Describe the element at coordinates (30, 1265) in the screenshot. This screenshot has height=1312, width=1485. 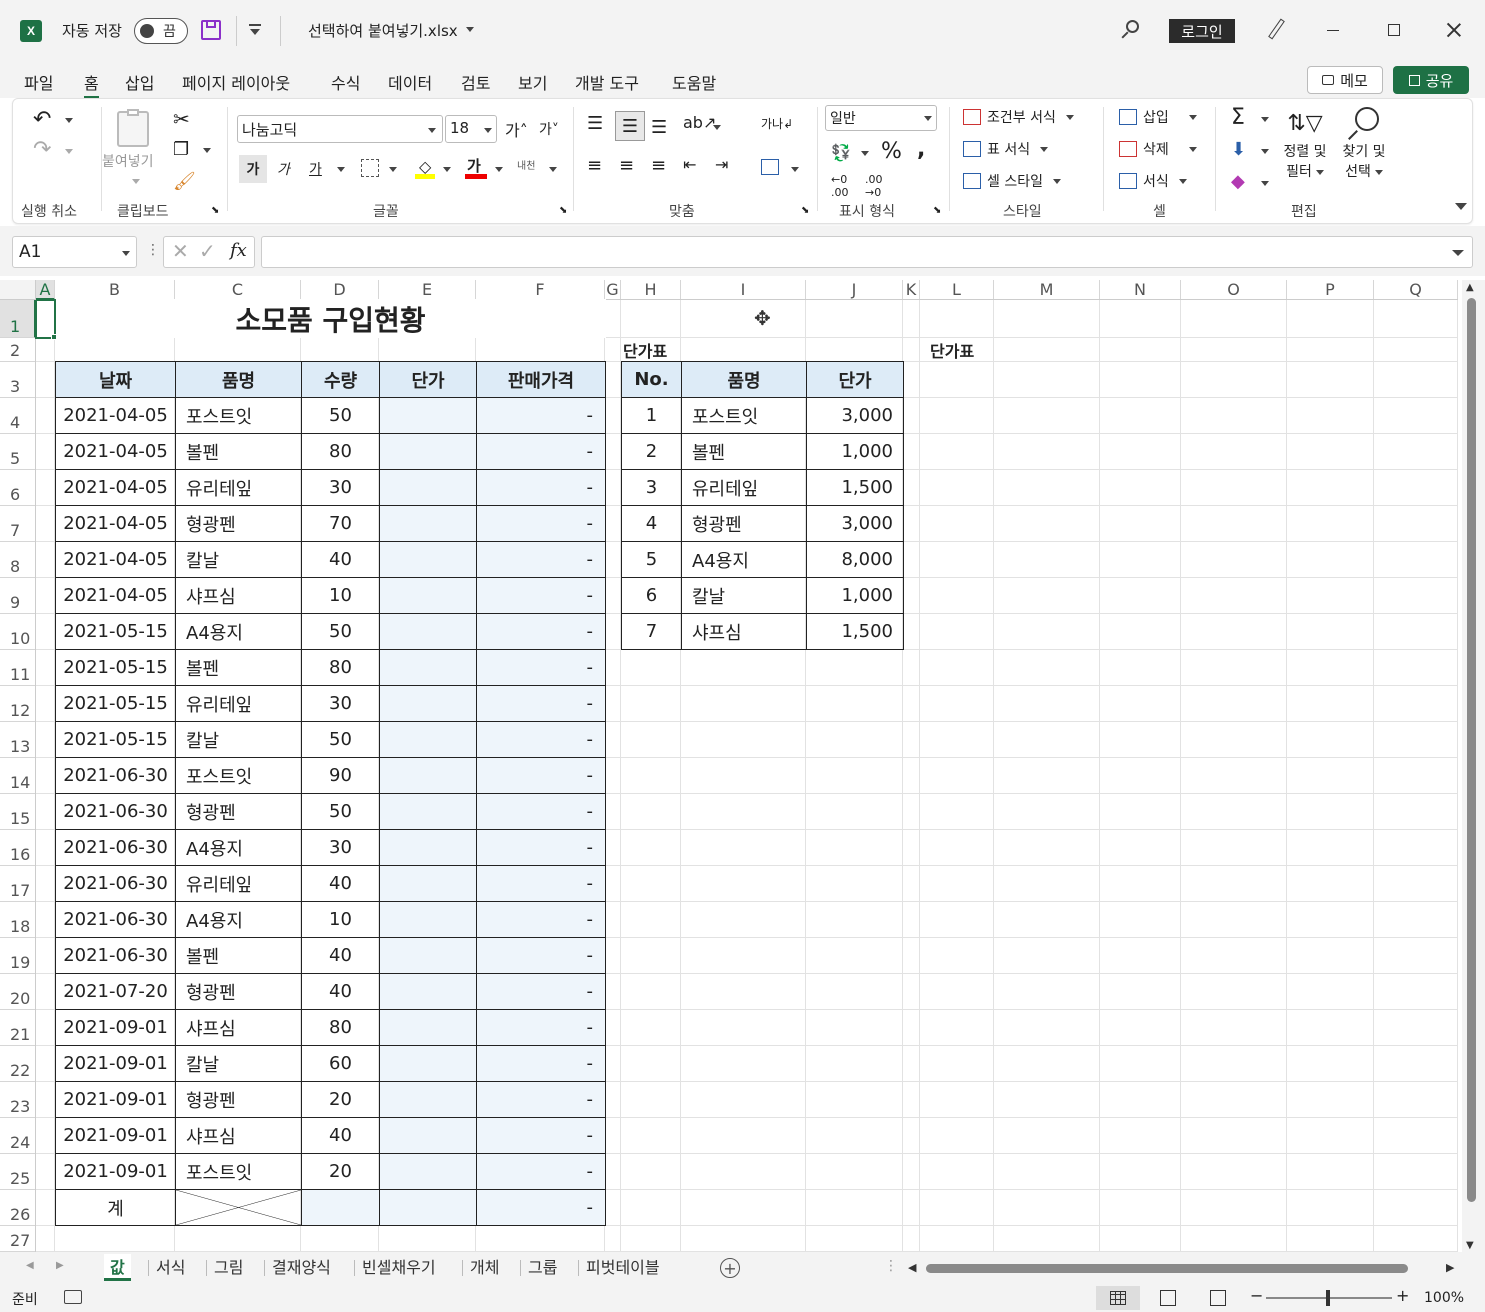
I see `prev-sheet-icon: ◀` at that location.